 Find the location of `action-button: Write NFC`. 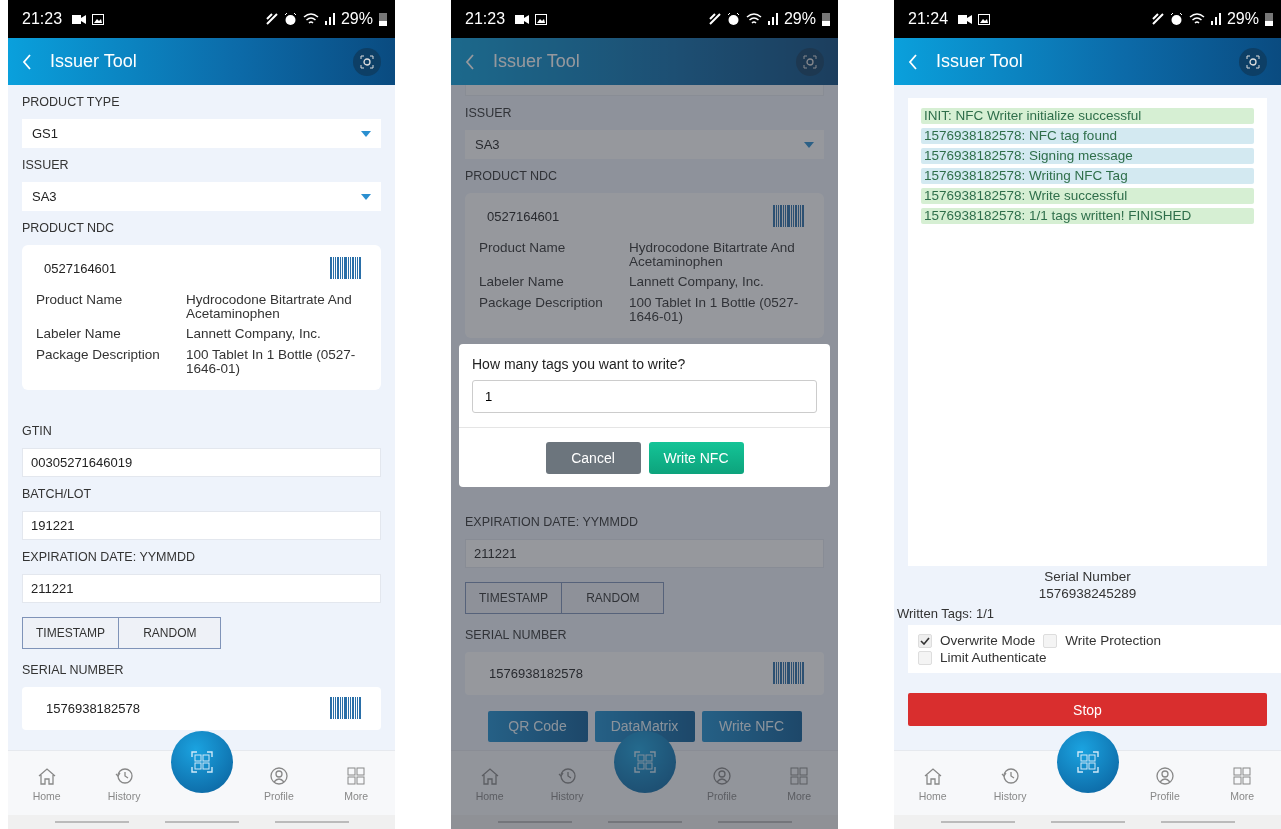

action-button: Write NFC is located at coordinates (751, 726).